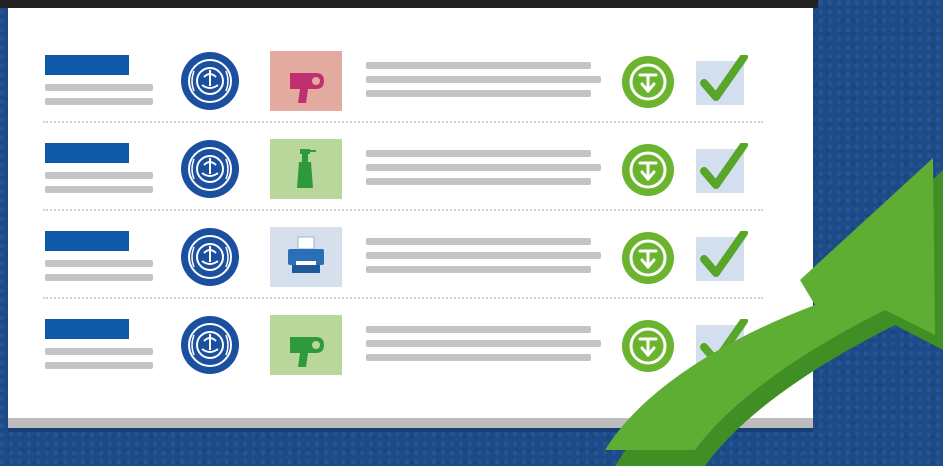 The width and height of the screenshot is (943, 466). Describe the element at coordinates (409, 4) in the screenshot. I see `card-top-bar` at that location.